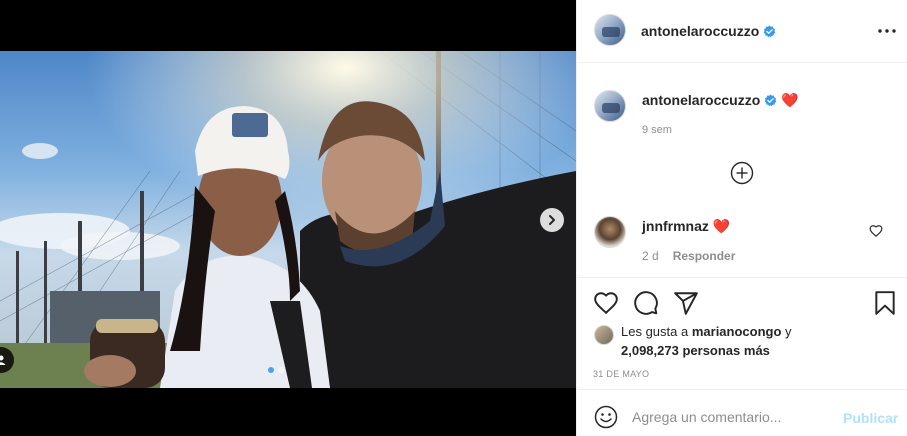 The height and width of the screenshot is (436, 907). Describe the element at coordinates (732, 417) in the screenshot. I see `comment-input` at that location.